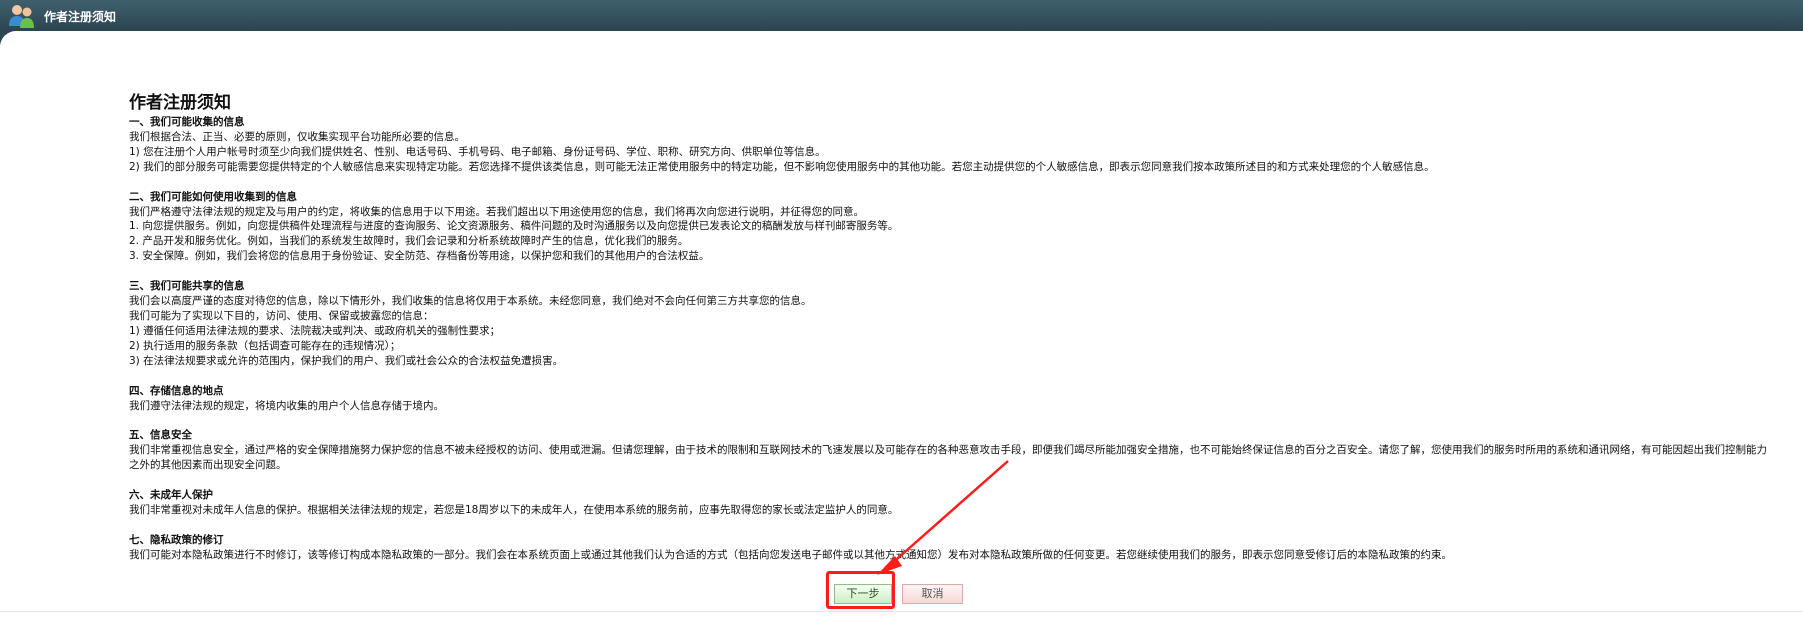 The image size is (1803, 644). I want to click on section-heading: 一、我们可能收集的信息, so click(187, 122).